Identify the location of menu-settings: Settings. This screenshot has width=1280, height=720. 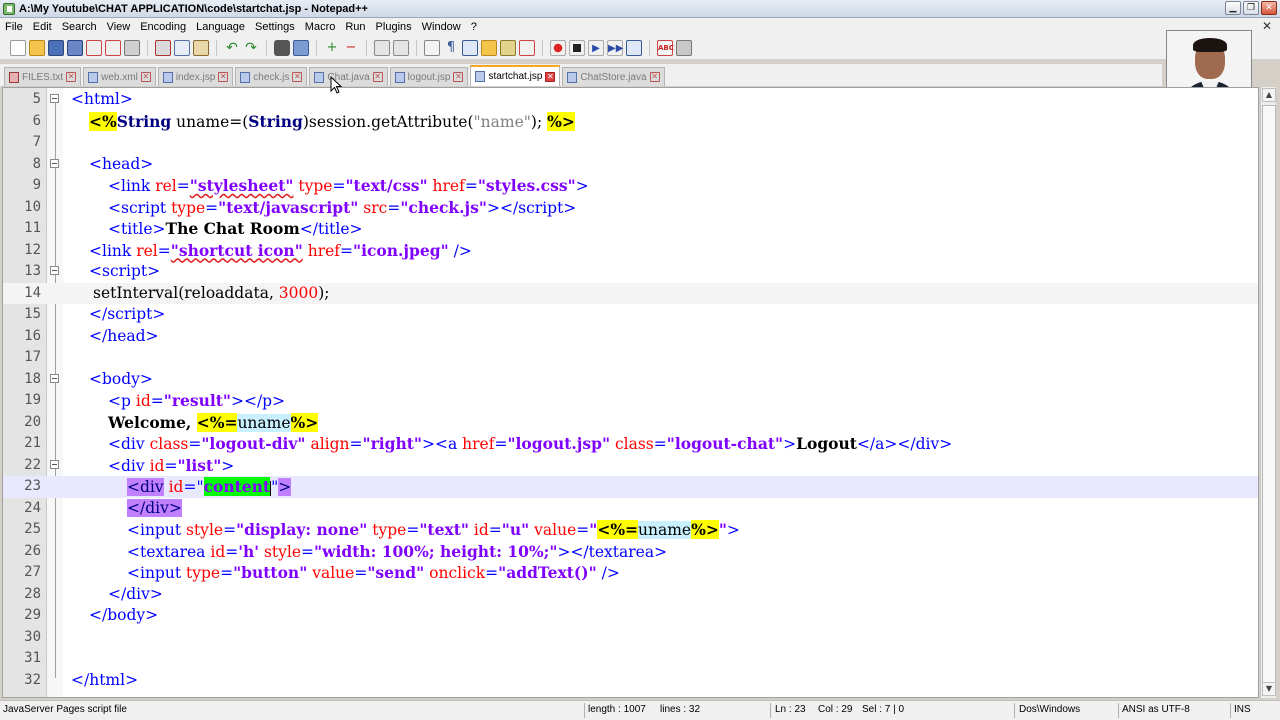
(275, 27).